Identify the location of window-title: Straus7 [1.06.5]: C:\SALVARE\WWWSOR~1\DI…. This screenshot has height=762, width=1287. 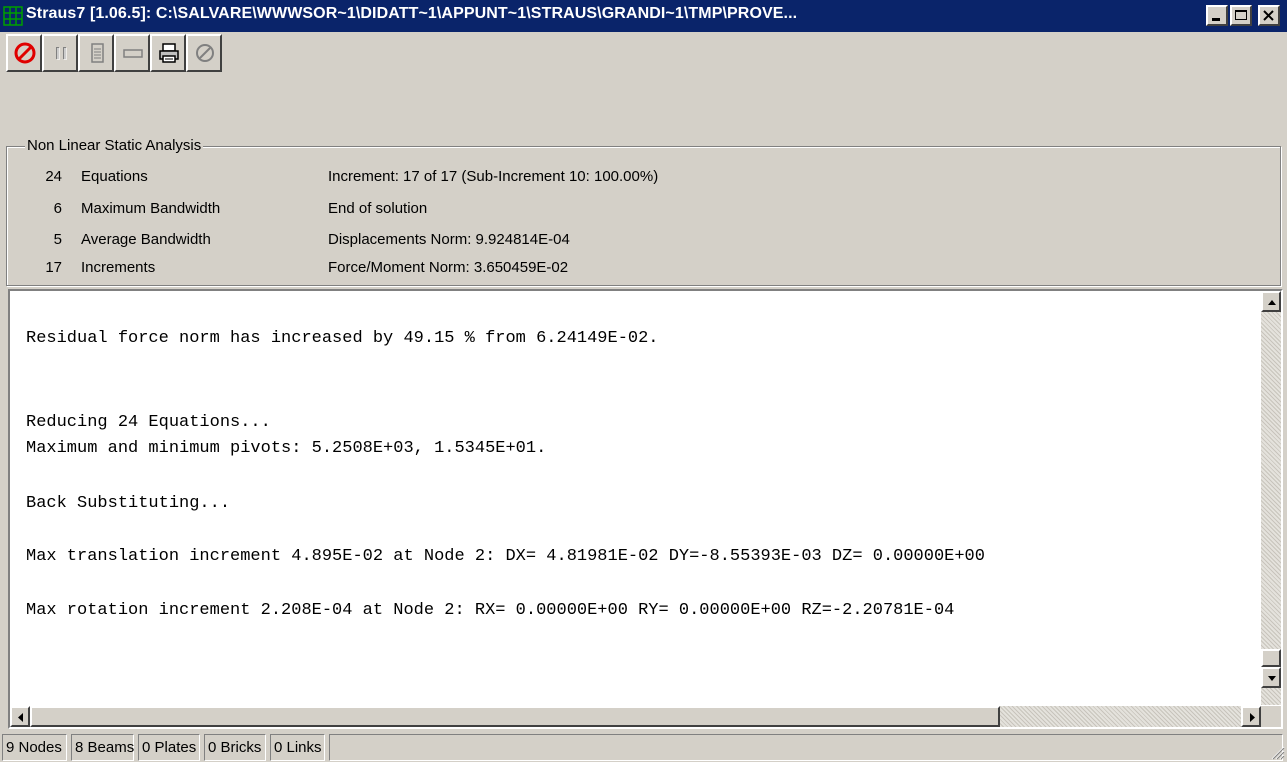
(412, 13).